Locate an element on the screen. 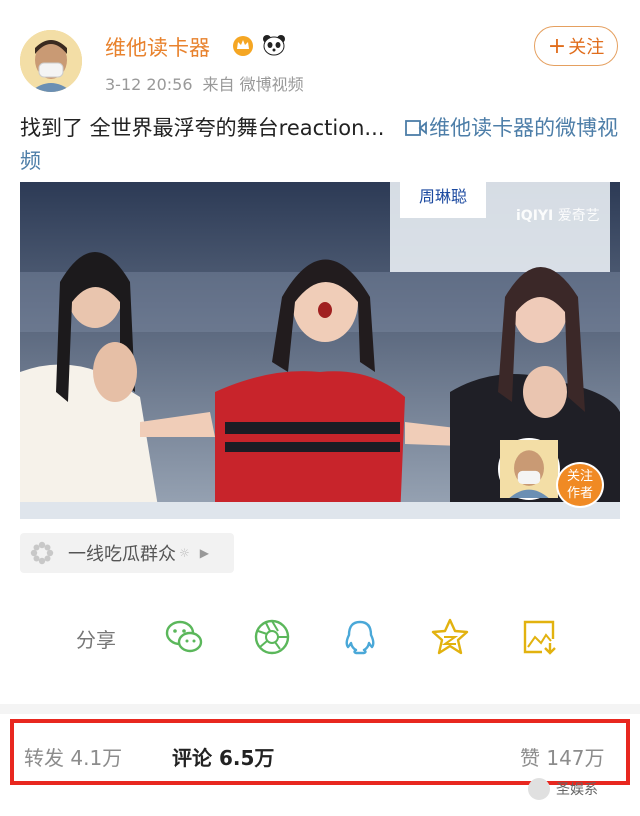 Image resolution: width=640 pixels, height=816 pixels. source-watermark: 圣娱系 is located at coordinates (563, 789).